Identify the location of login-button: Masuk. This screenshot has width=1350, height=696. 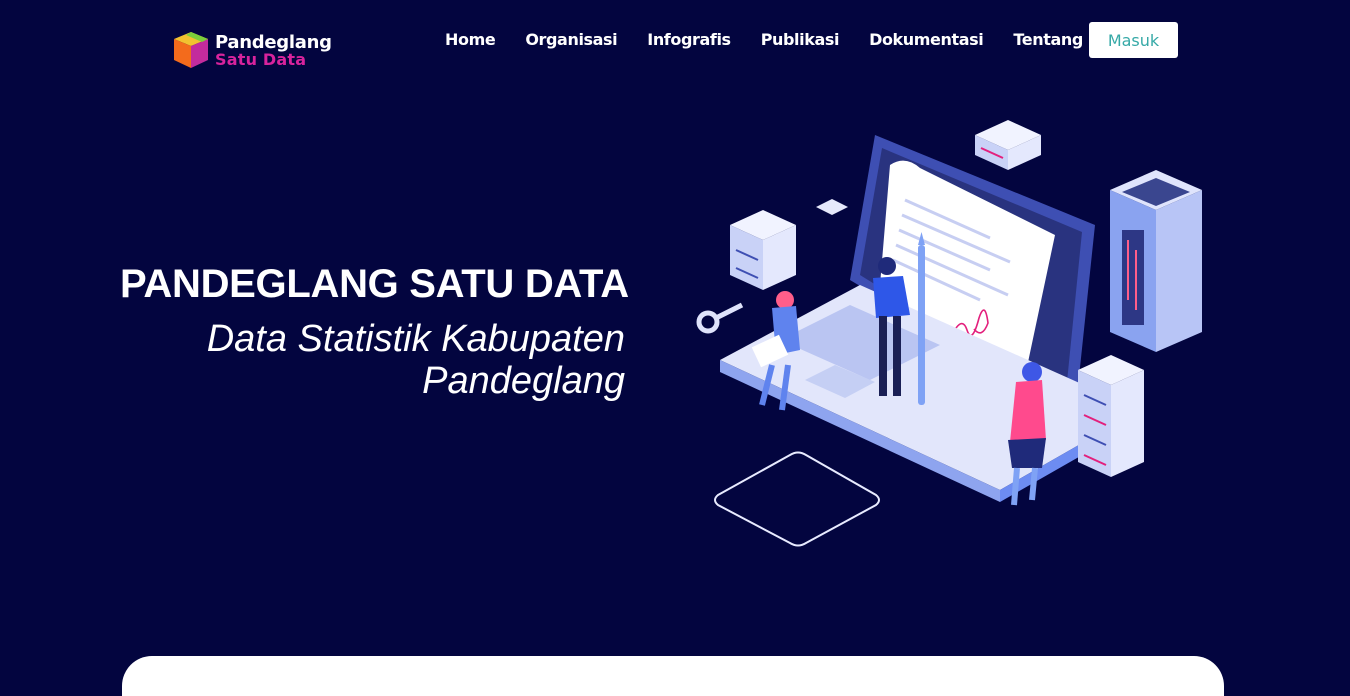
(1133, 40).